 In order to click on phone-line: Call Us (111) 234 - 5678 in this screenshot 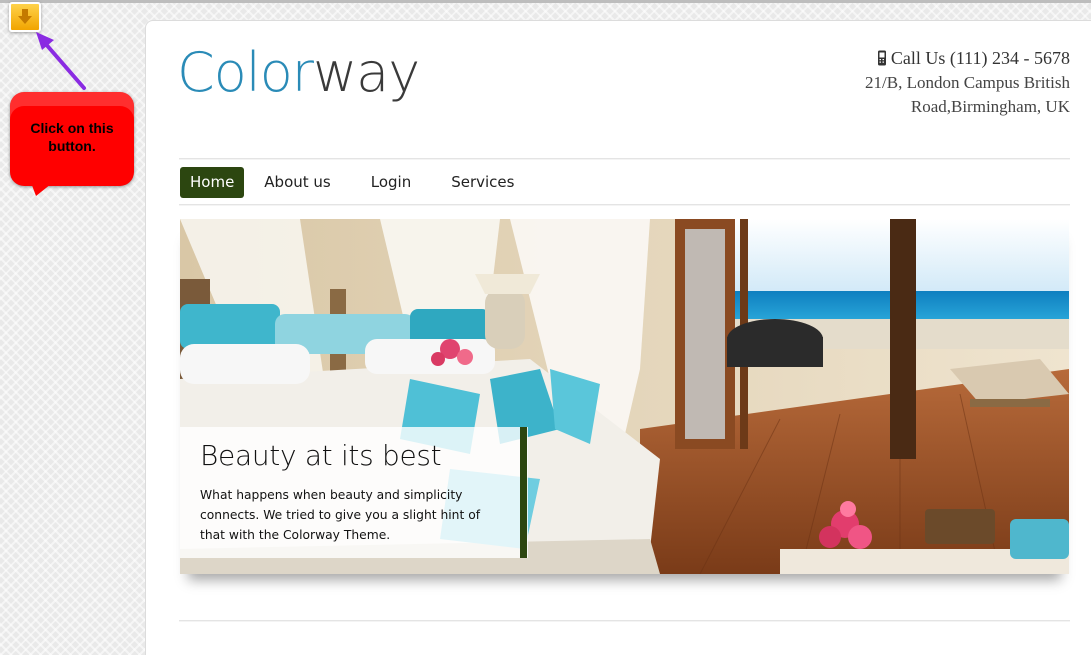, I will do `click(967, 58)`.